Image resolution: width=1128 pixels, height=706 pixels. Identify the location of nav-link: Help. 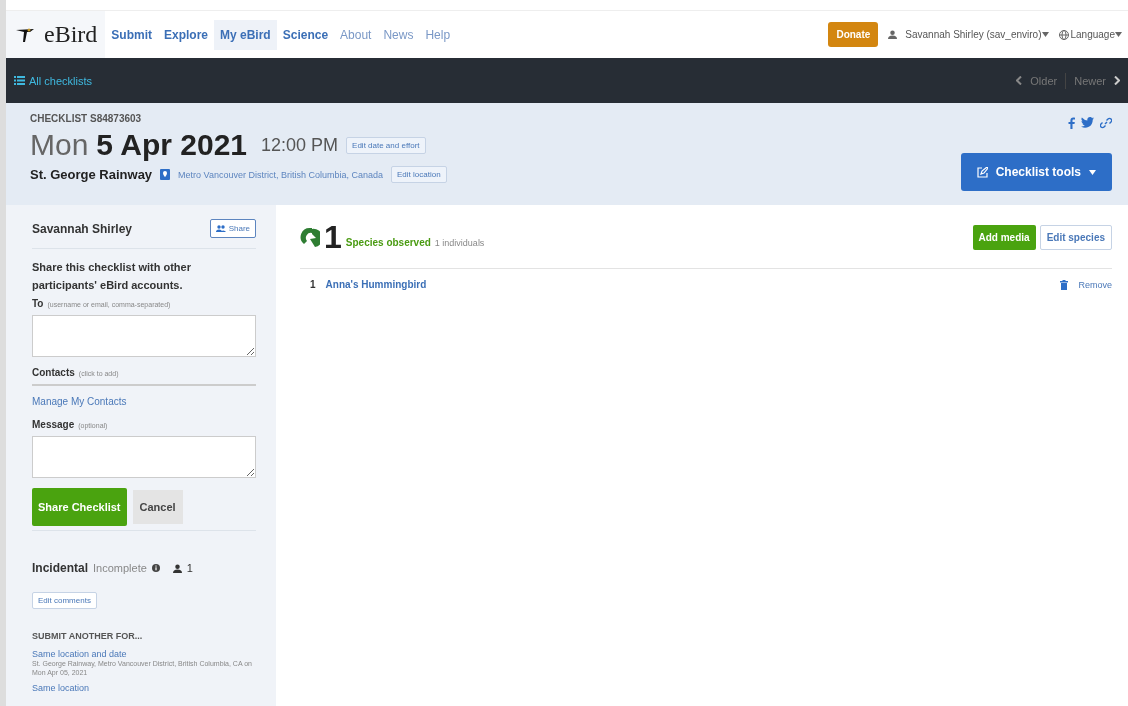
(438, 34).